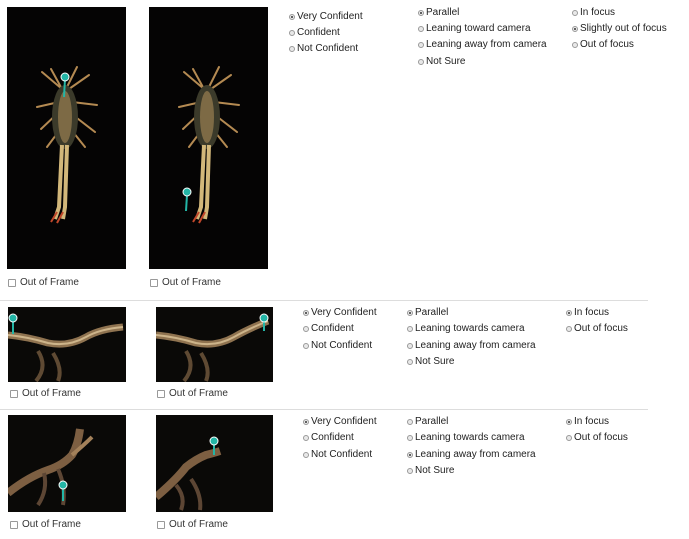  What do you see at coordinates (66, 138) in the screenshot?
I see `image-pair1-left` at bounding box center [66, 138].